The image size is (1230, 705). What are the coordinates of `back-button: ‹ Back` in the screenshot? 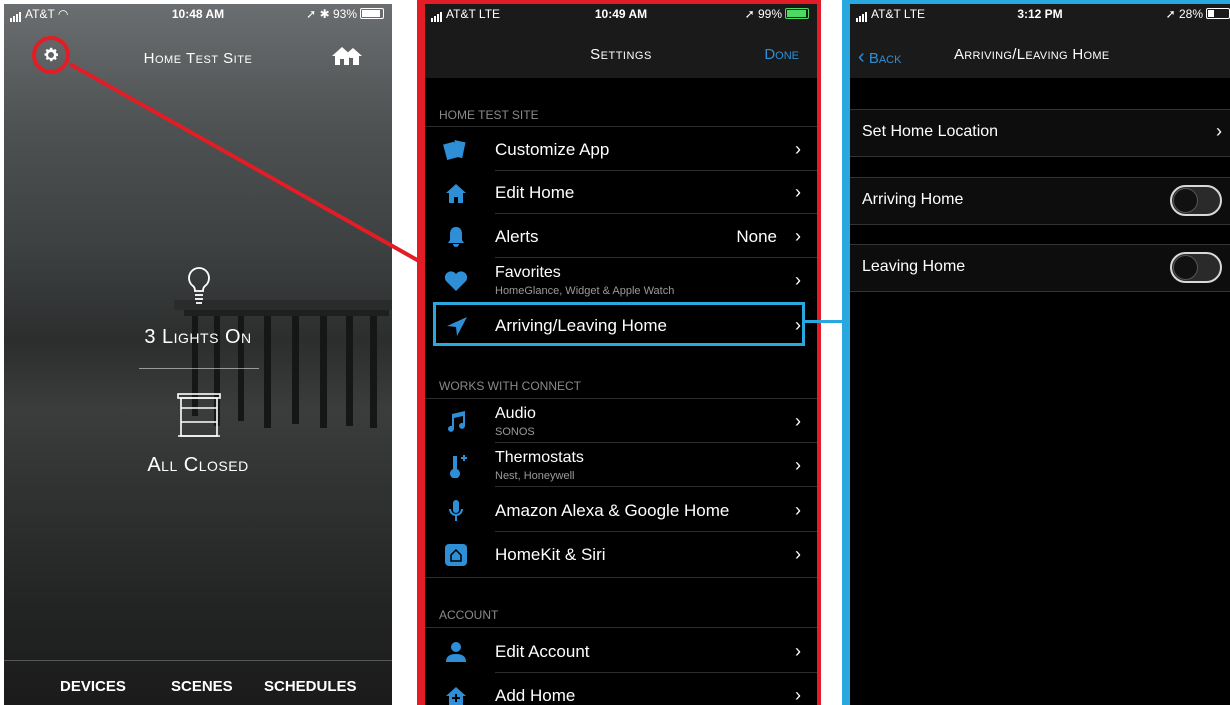 It's located at (879, 57).